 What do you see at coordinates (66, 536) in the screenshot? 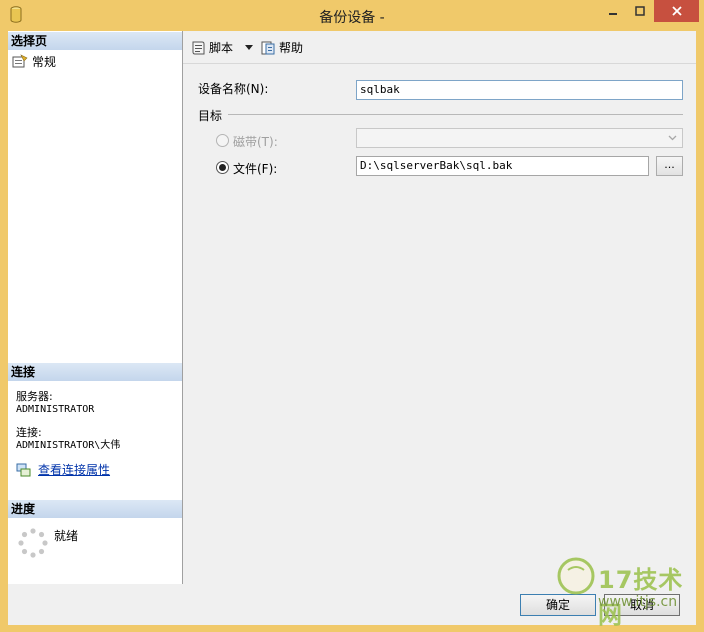
I see `progress-status: 就绪` at bounding box center [66, 536].